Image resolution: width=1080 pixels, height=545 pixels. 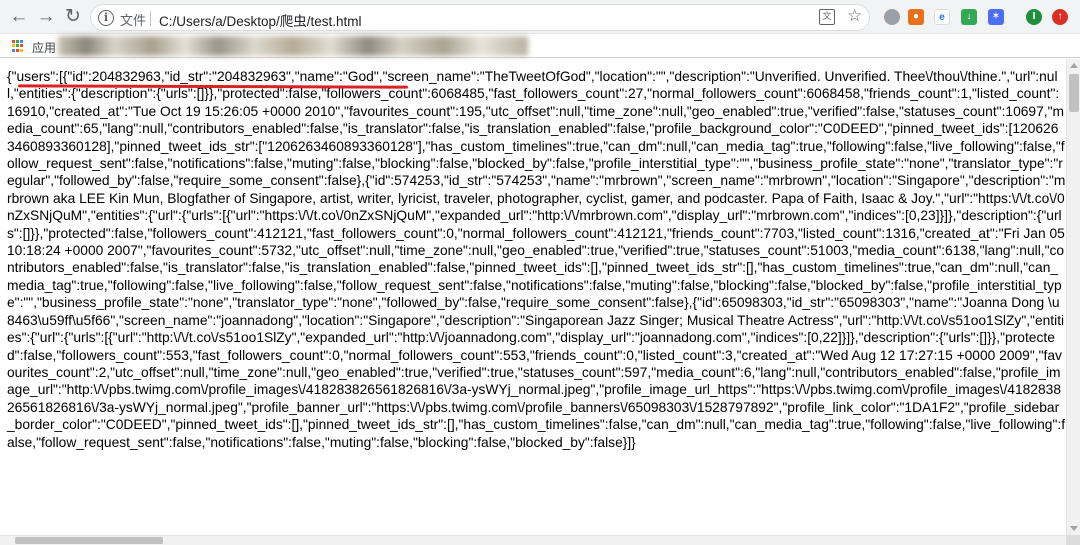 What do you see at coordinates (19, 17) in the screenshot?
I see `back-arrow-icon: ←` at bounding box center [19, 17].